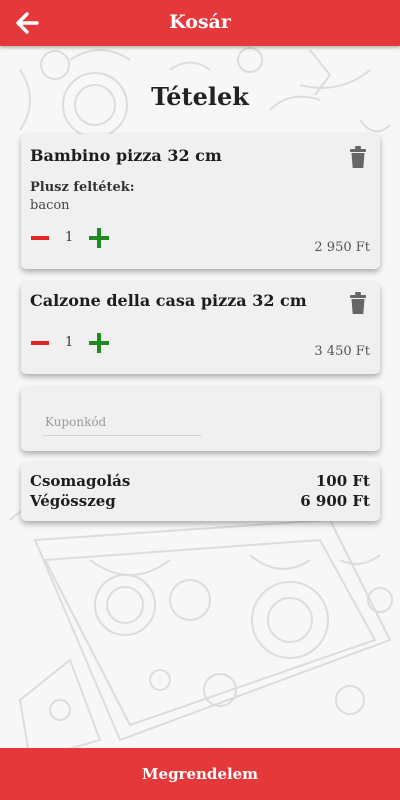 The width and height of the screenshot is (400, 800). What do you see at coordinates (82, 187) in the screenshot?
I see `extras-label: Plusz feltétek:` at bounding box center [82, 187].